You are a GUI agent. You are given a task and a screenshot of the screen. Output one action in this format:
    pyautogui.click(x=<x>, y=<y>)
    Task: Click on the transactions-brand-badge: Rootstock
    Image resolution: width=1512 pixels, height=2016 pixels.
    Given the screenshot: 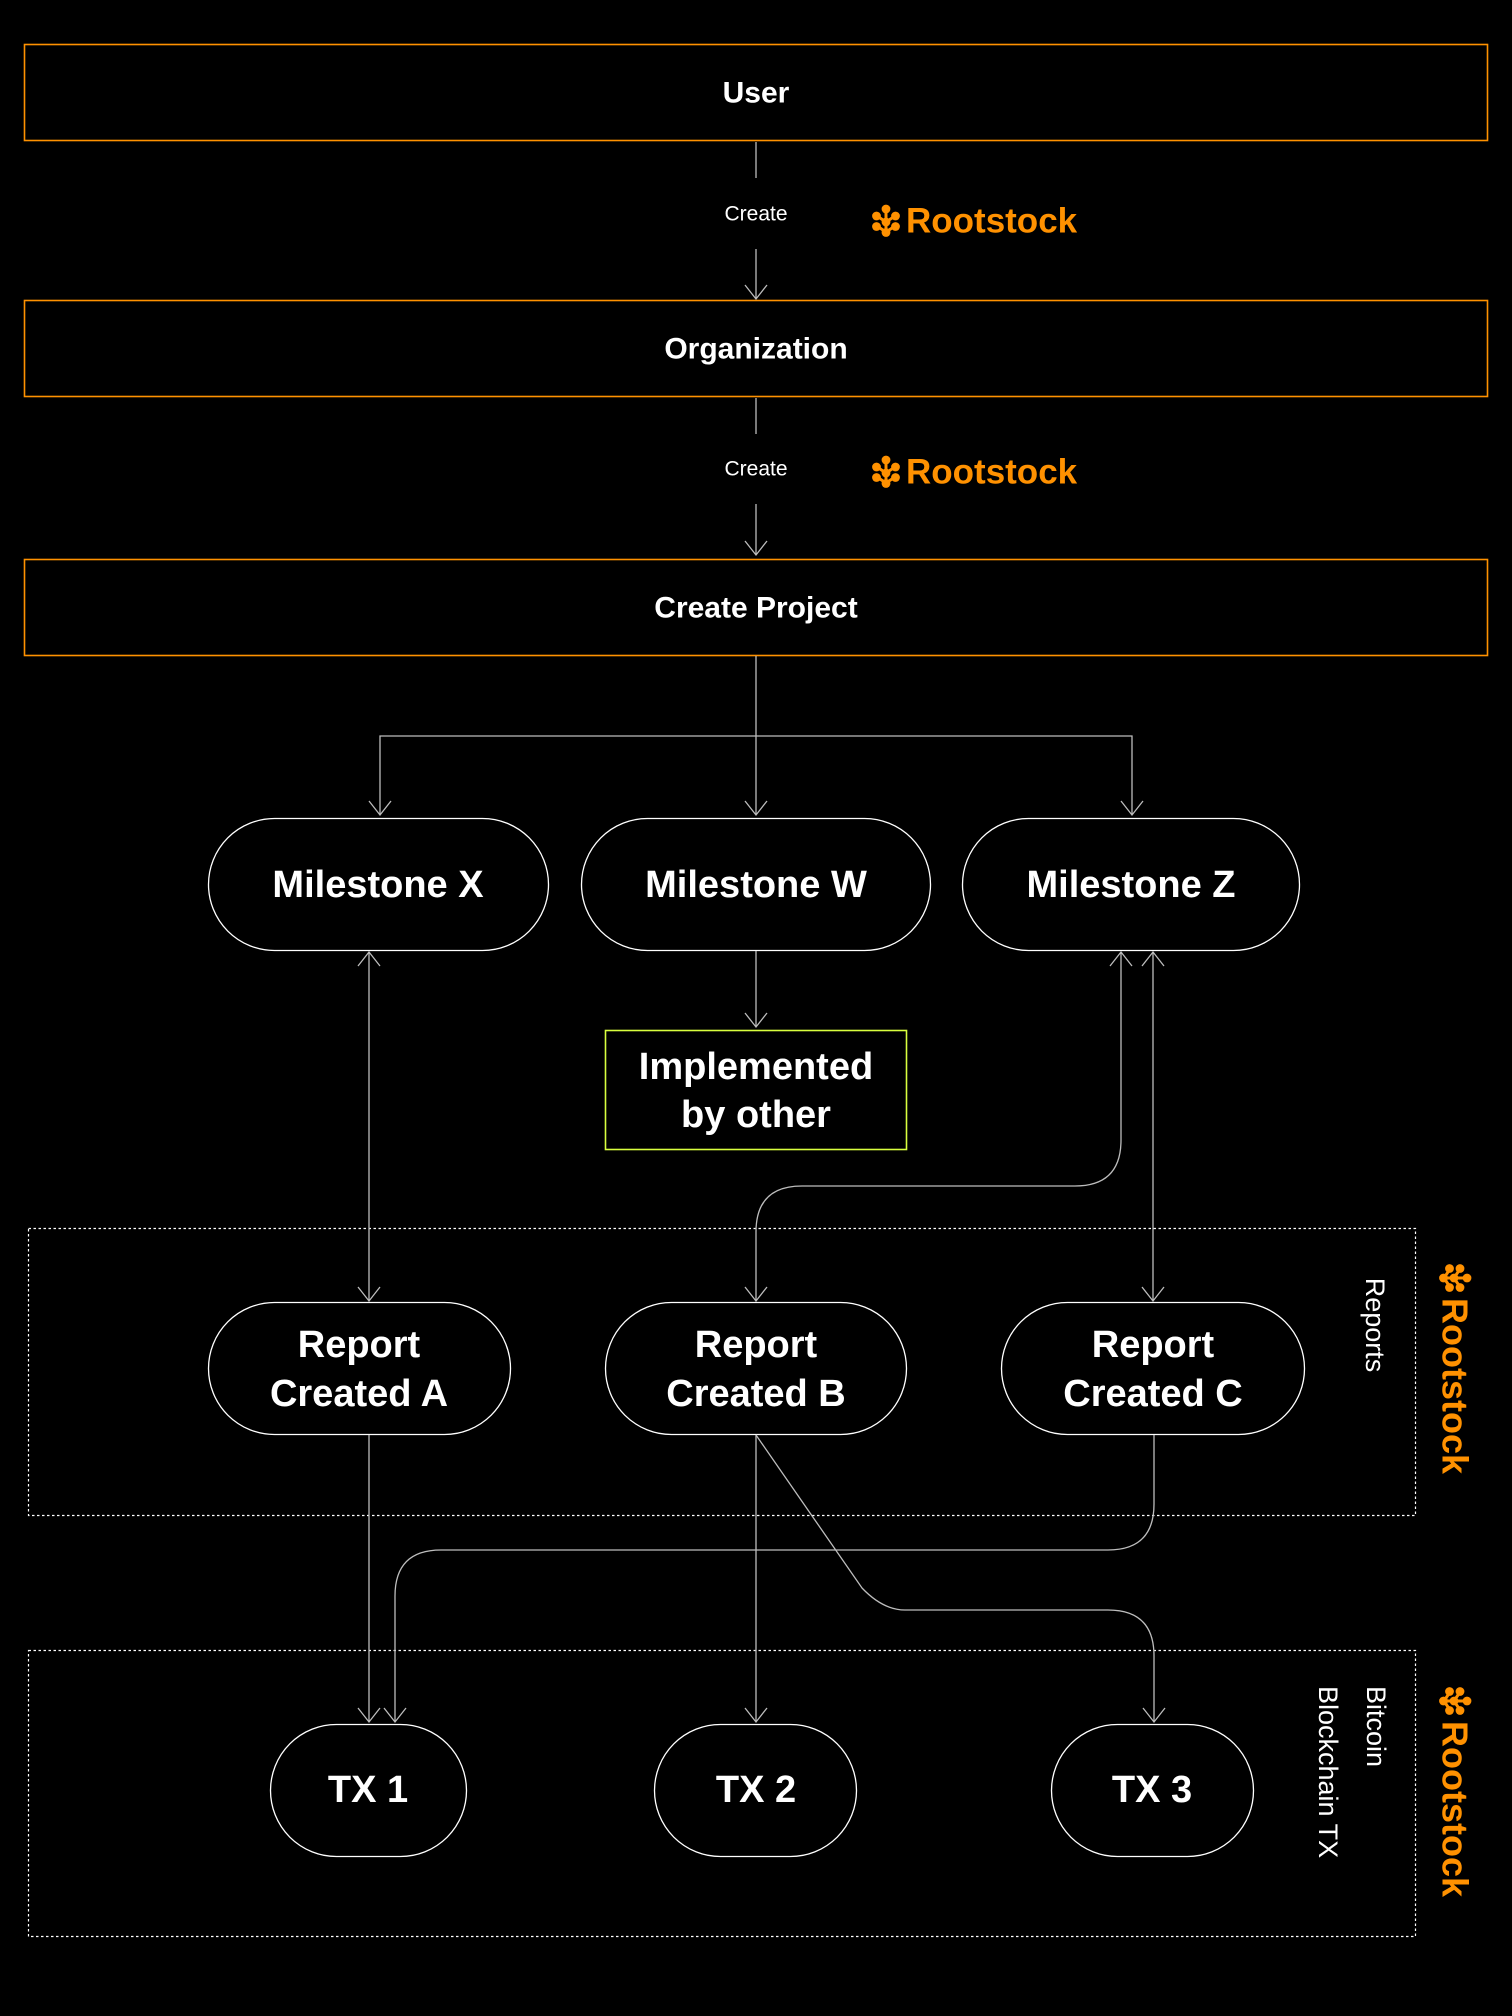 What is the action you would take?
    pyautogui.click(x=1455, y=1791)
    